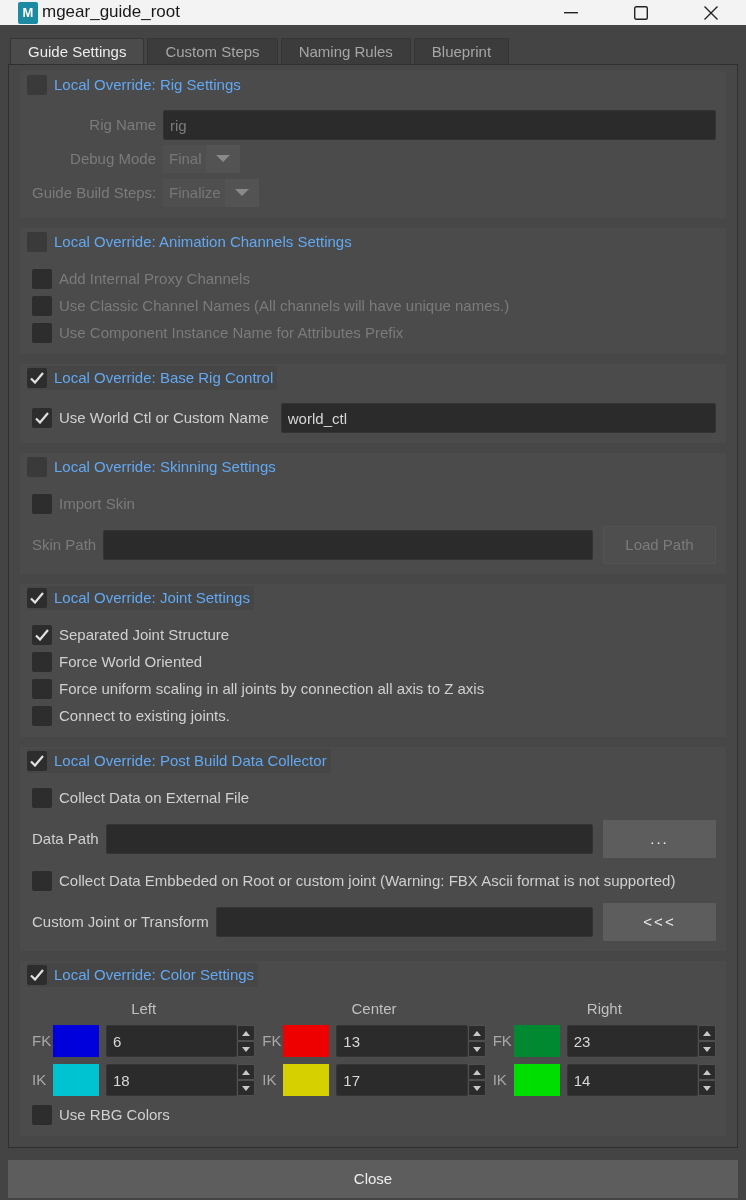 The image size is (746, 1200). I want to click on checkbox-label: Connect to existing joints., so click(144, 715).